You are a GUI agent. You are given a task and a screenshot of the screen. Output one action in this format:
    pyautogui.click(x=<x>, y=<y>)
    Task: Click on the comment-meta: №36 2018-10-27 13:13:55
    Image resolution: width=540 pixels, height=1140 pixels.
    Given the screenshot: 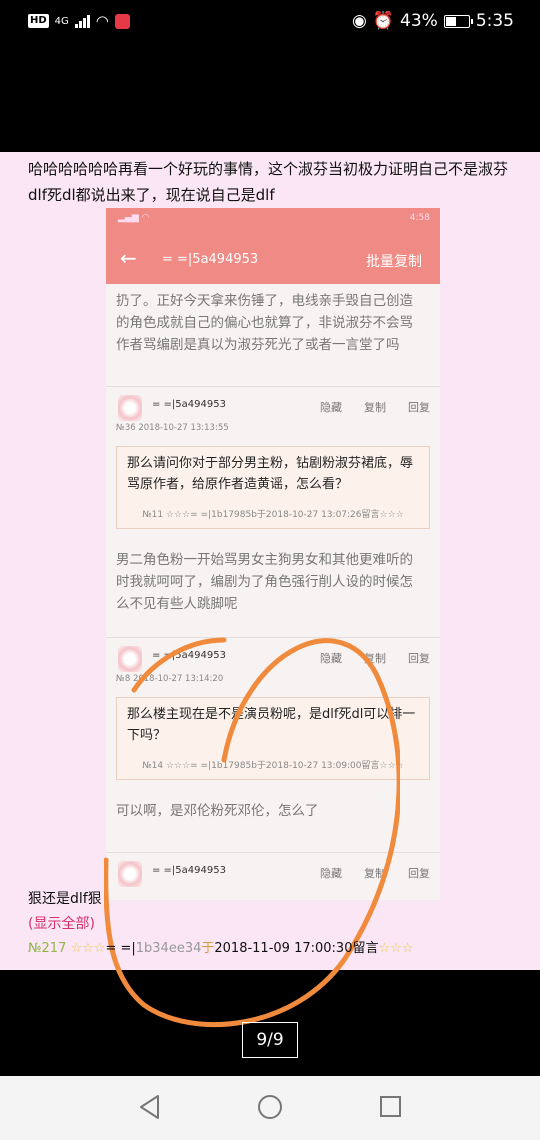 What is the action you would take?
    pyautogui.click(x=172, y=428)
    